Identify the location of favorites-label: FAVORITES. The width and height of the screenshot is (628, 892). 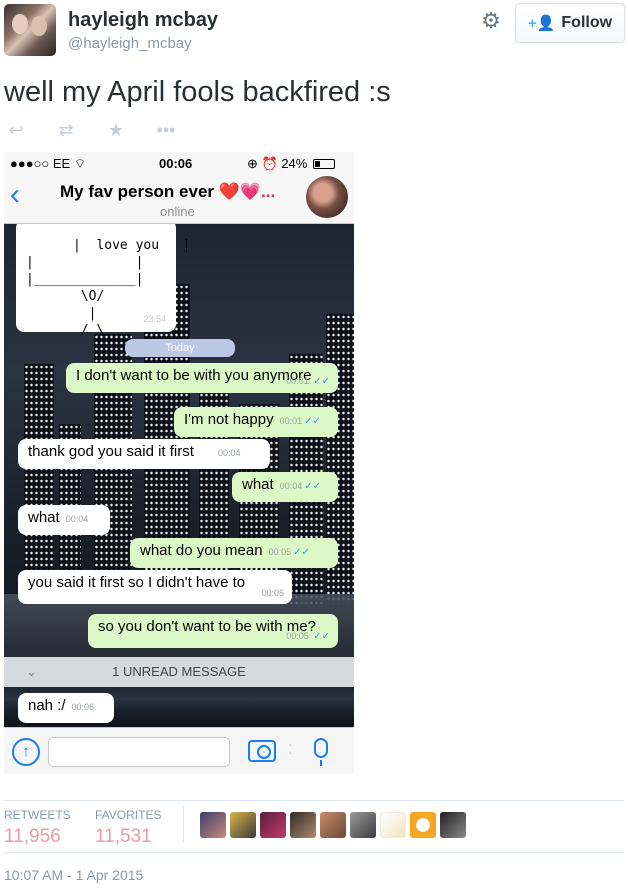
(128, 815).